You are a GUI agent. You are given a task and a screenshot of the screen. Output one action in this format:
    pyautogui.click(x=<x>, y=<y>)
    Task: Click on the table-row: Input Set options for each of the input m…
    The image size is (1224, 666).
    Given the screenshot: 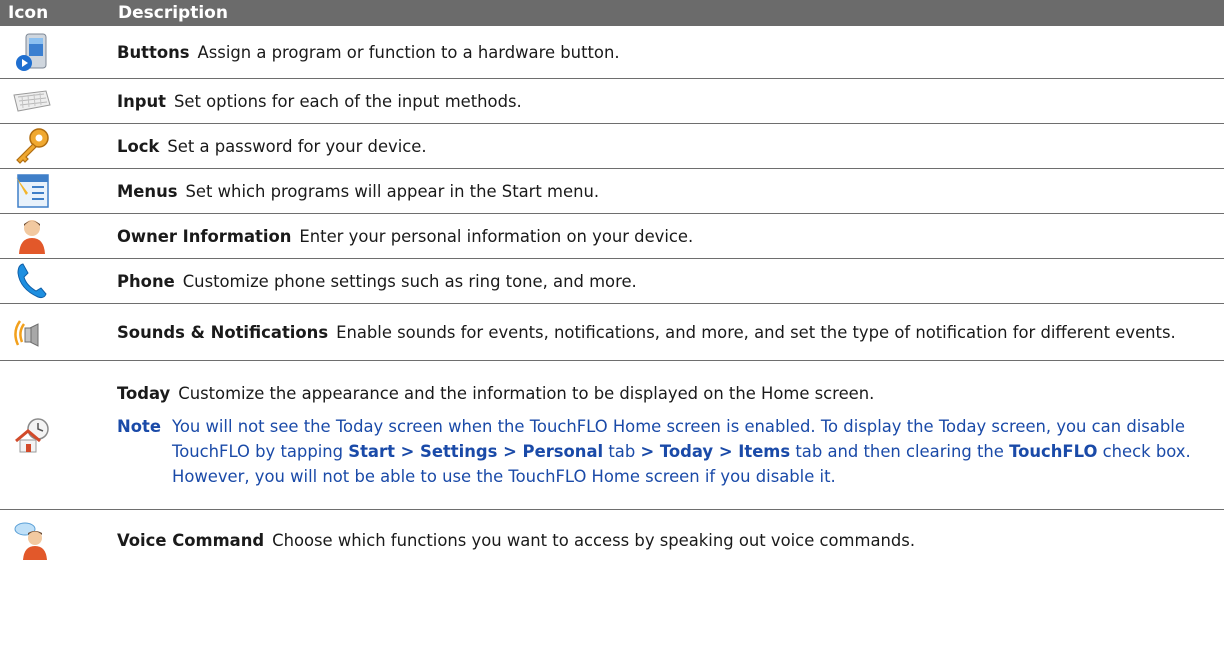 What is the action you would take?
    pyautogui.click(x=612, y=101)
    